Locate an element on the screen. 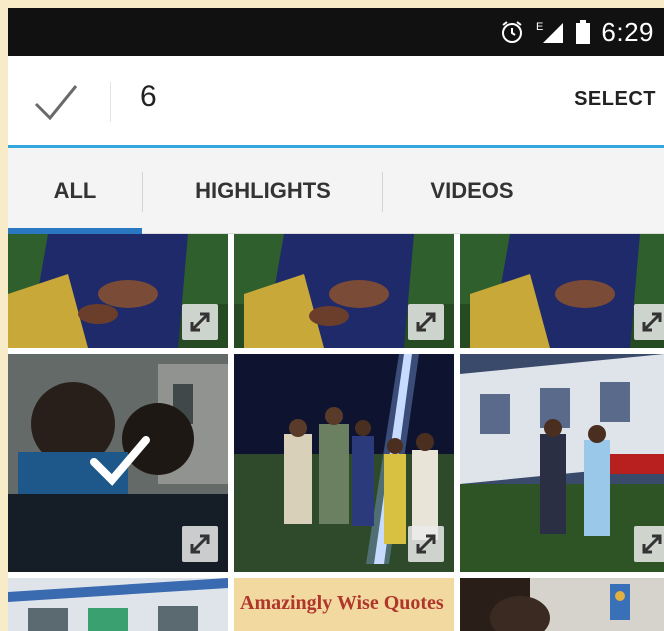 The image size is (664, 631). action-bar: 6 SELECT is located at coordinates (336, 102).